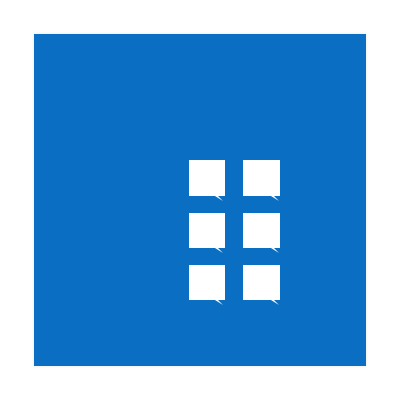  Describe the element at coordinates (235, 232) in the screenshot. I see `grid-six-squares-icon` at that location.